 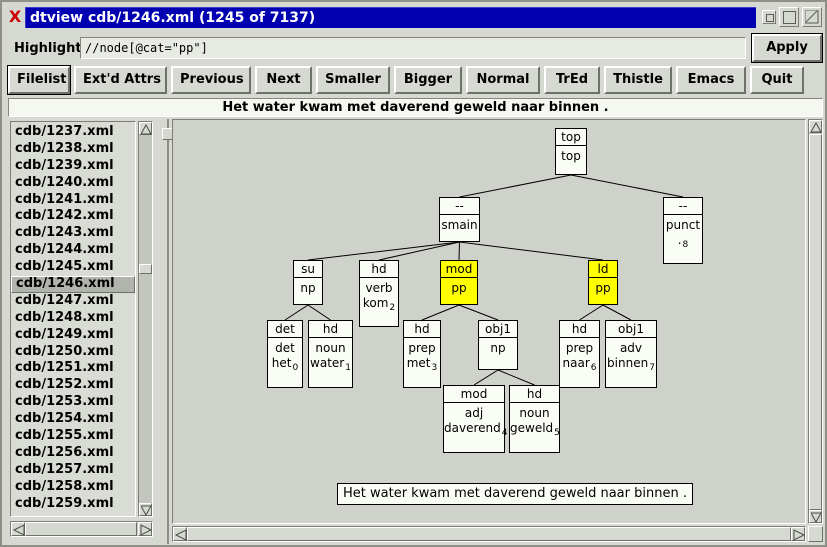 What do you see at coordinates (73, 183) in the screenshot?
I see `filelist-item: cdb/1240.xml` at bounding box center [73, 183].